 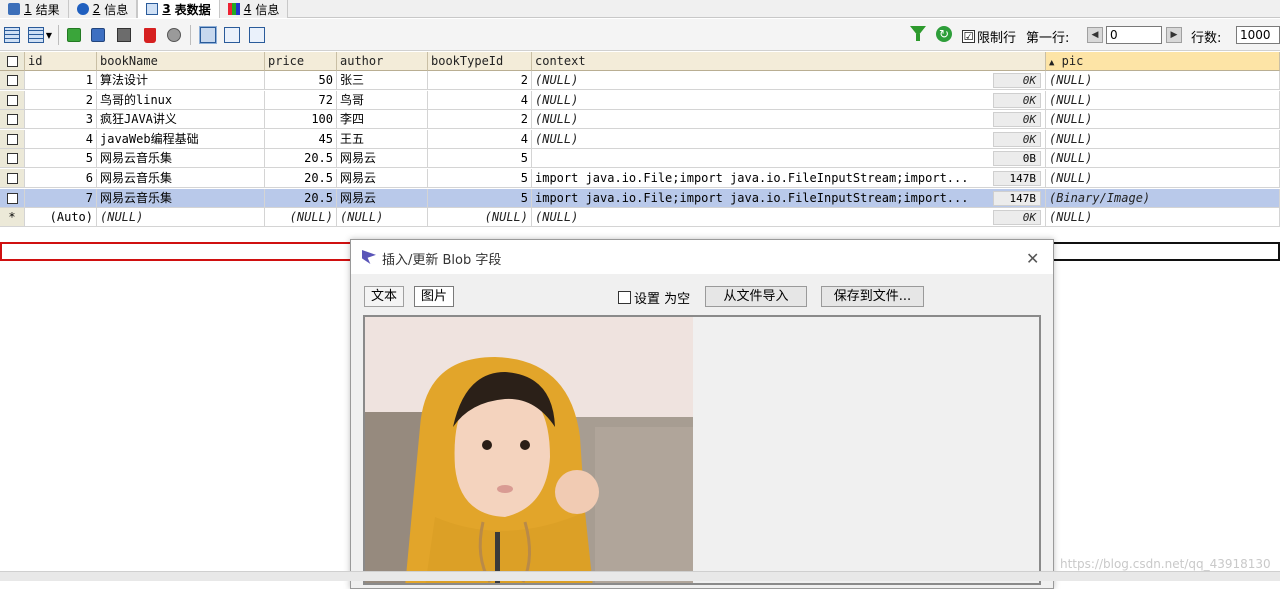 I want to click on column-header-author: author, so click(x=382, y=61).